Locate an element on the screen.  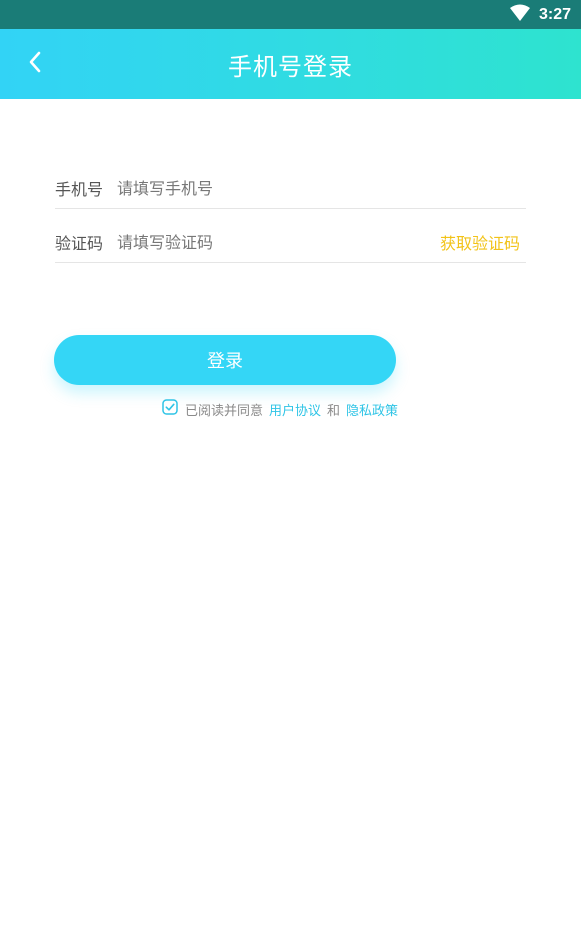
privacy-policy-link: 隐私政策 is located at coordinates (372, 409).